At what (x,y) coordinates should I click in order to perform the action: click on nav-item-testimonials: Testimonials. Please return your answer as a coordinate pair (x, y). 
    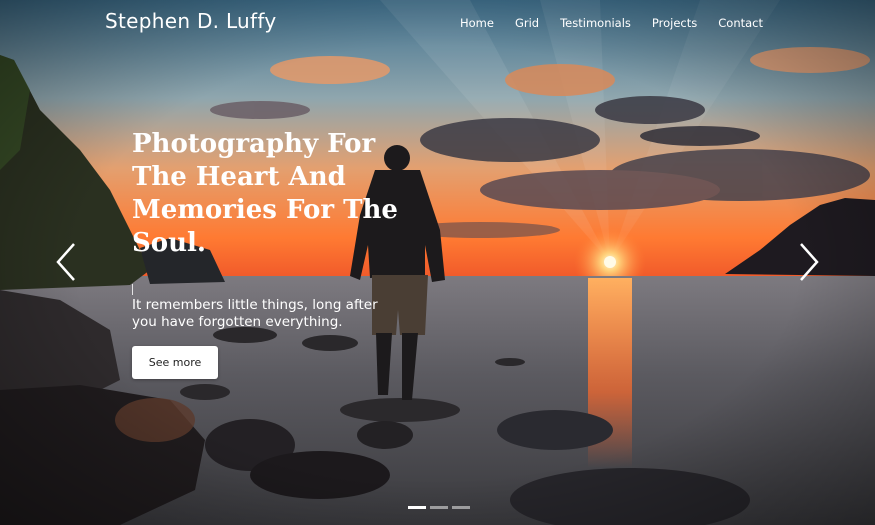
    Looking at the image, I should click on (595, 23).